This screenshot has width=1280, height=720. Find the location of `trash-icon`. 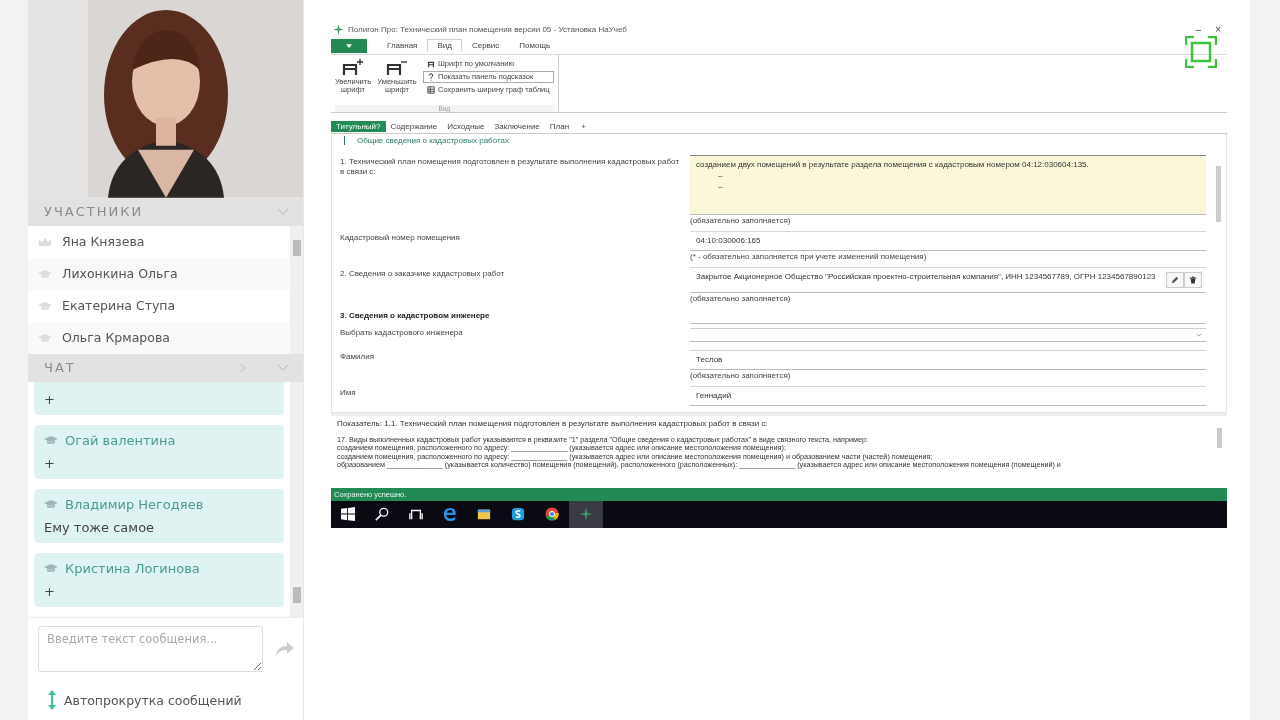

trash-icon is located at coordinates (1193, 280).